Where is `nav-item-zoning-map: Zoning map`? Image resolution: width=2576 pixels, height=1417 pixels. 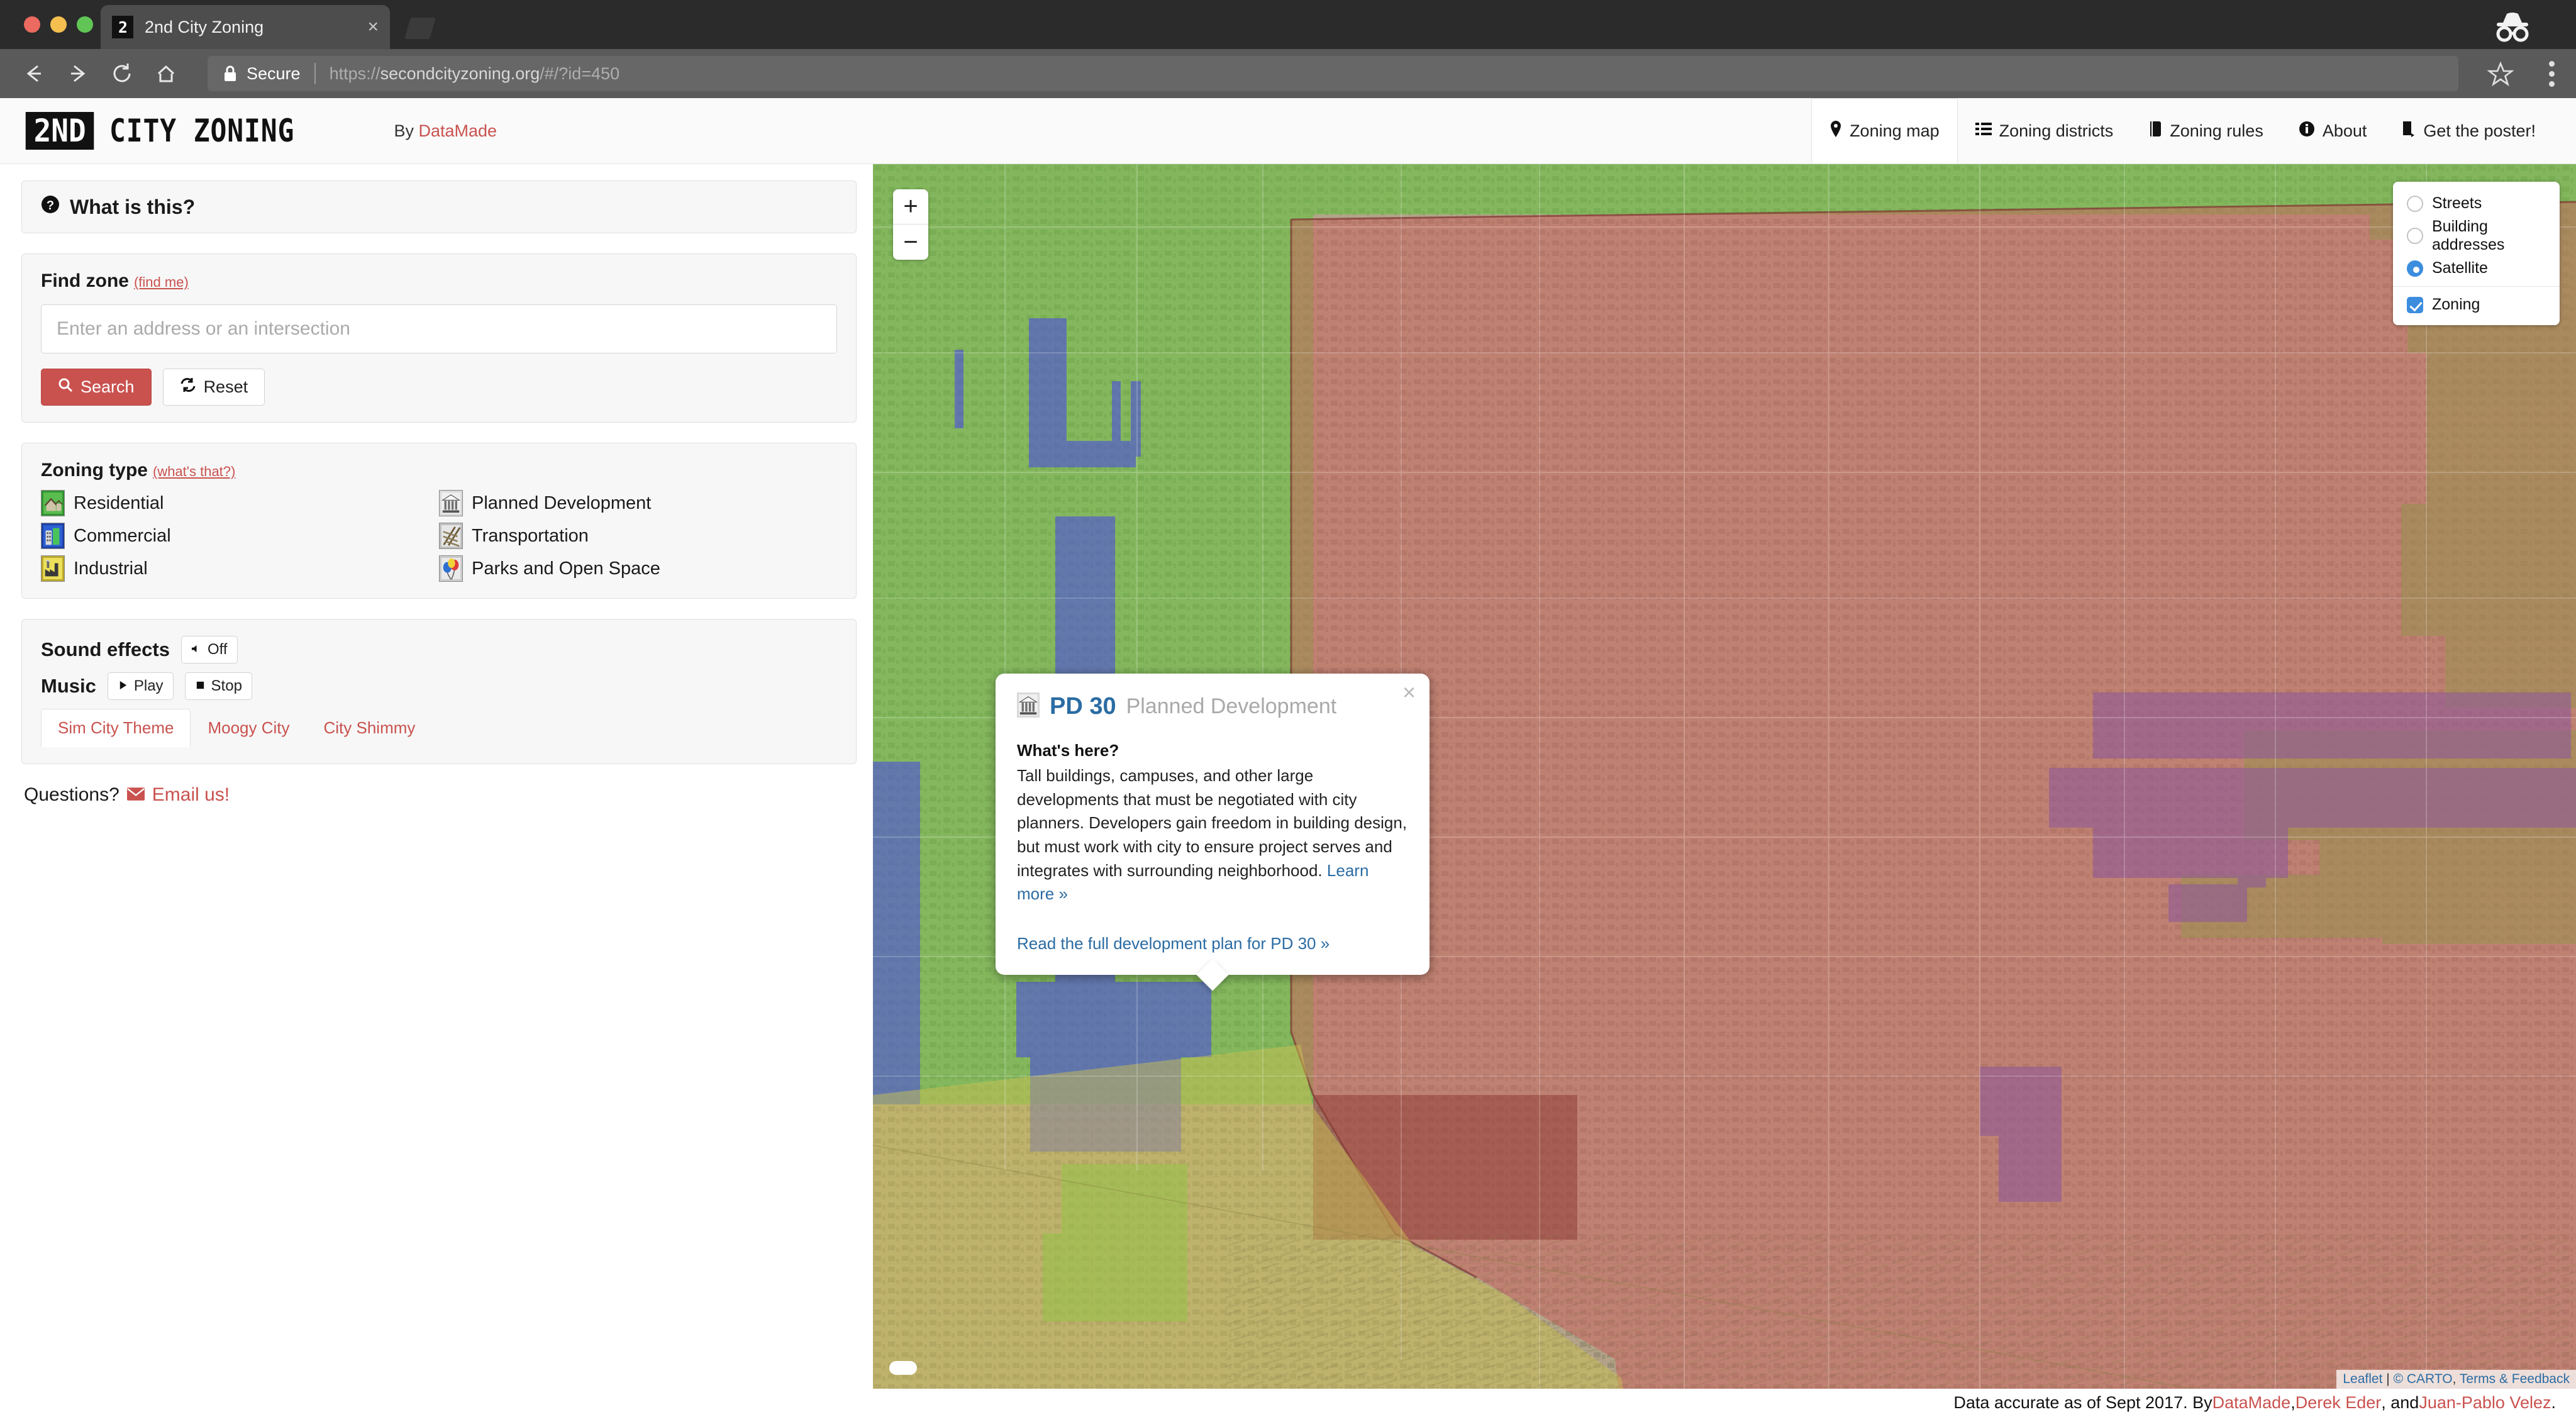 nav-item-zoning-map: Zoning map is located at coordinates (1884, 131).